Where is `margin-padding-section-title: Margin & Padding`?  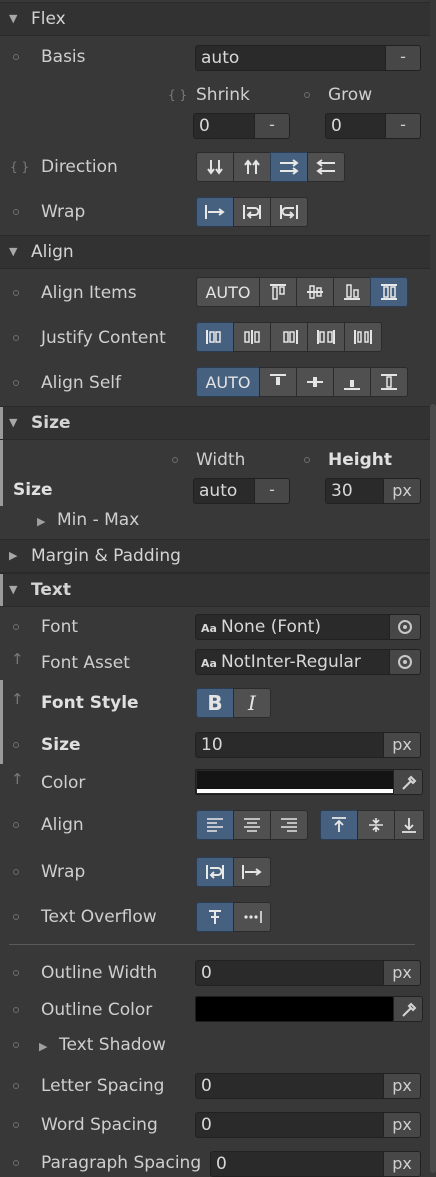
margin-padding-section-title: Margin & Padding is located at coordinates (106, 556).